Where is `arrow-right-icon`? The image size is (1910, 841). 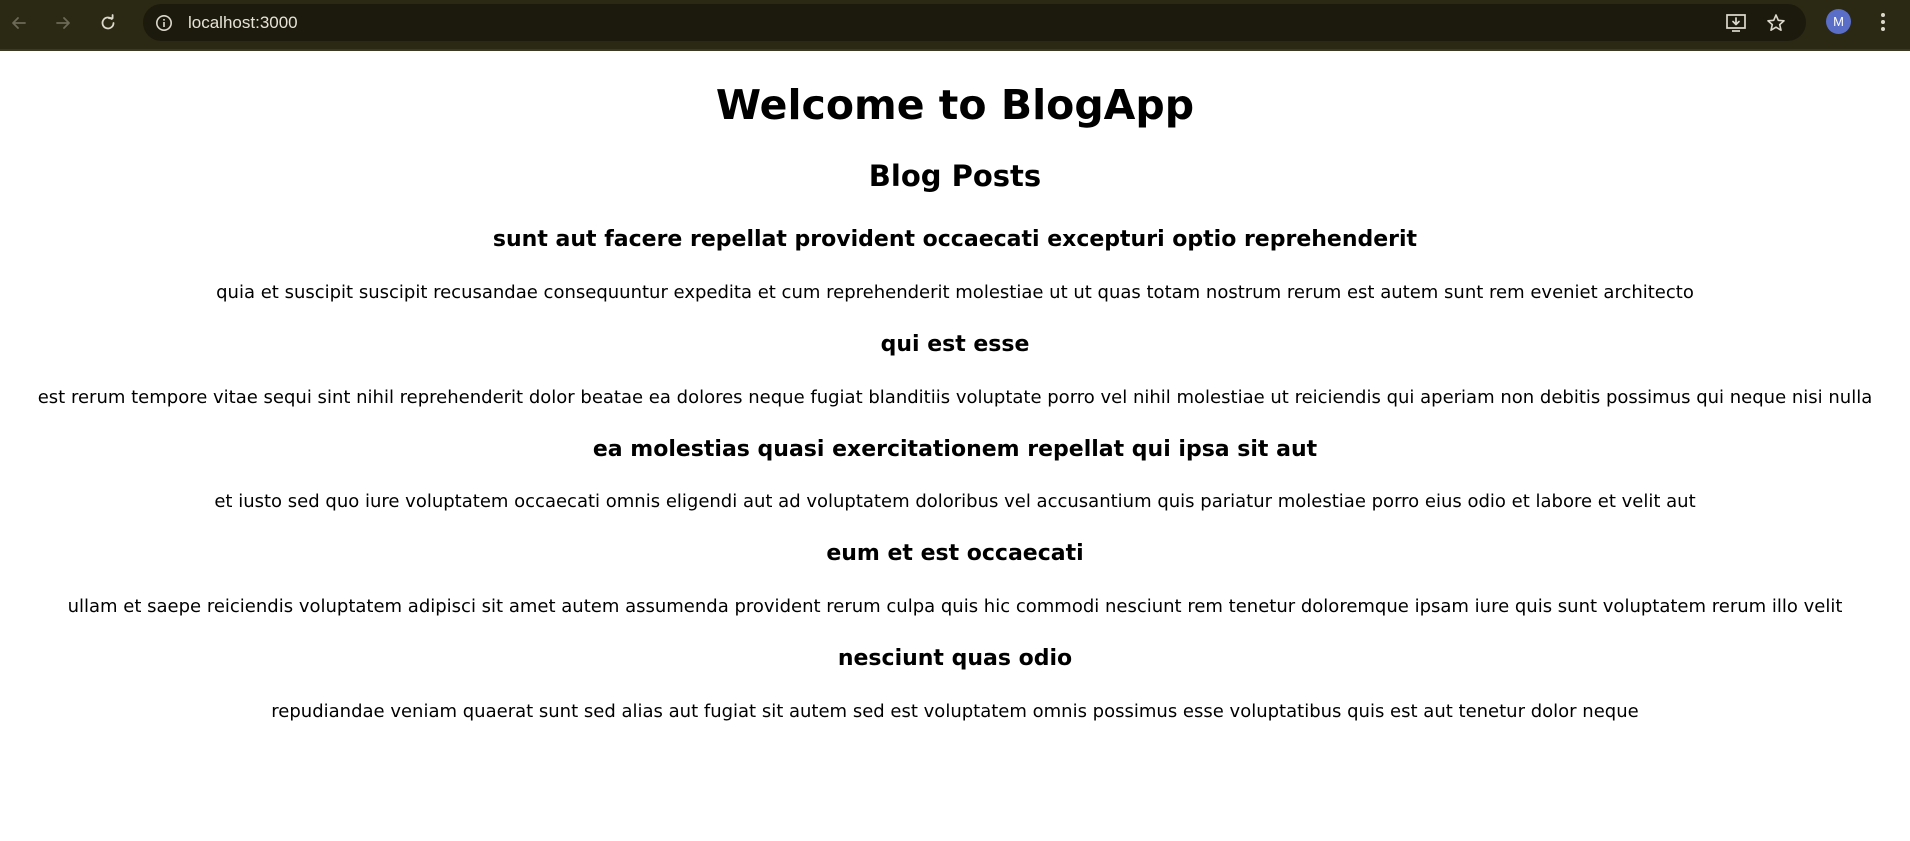 arrow-right-icon is located at coordinates (63, 23).